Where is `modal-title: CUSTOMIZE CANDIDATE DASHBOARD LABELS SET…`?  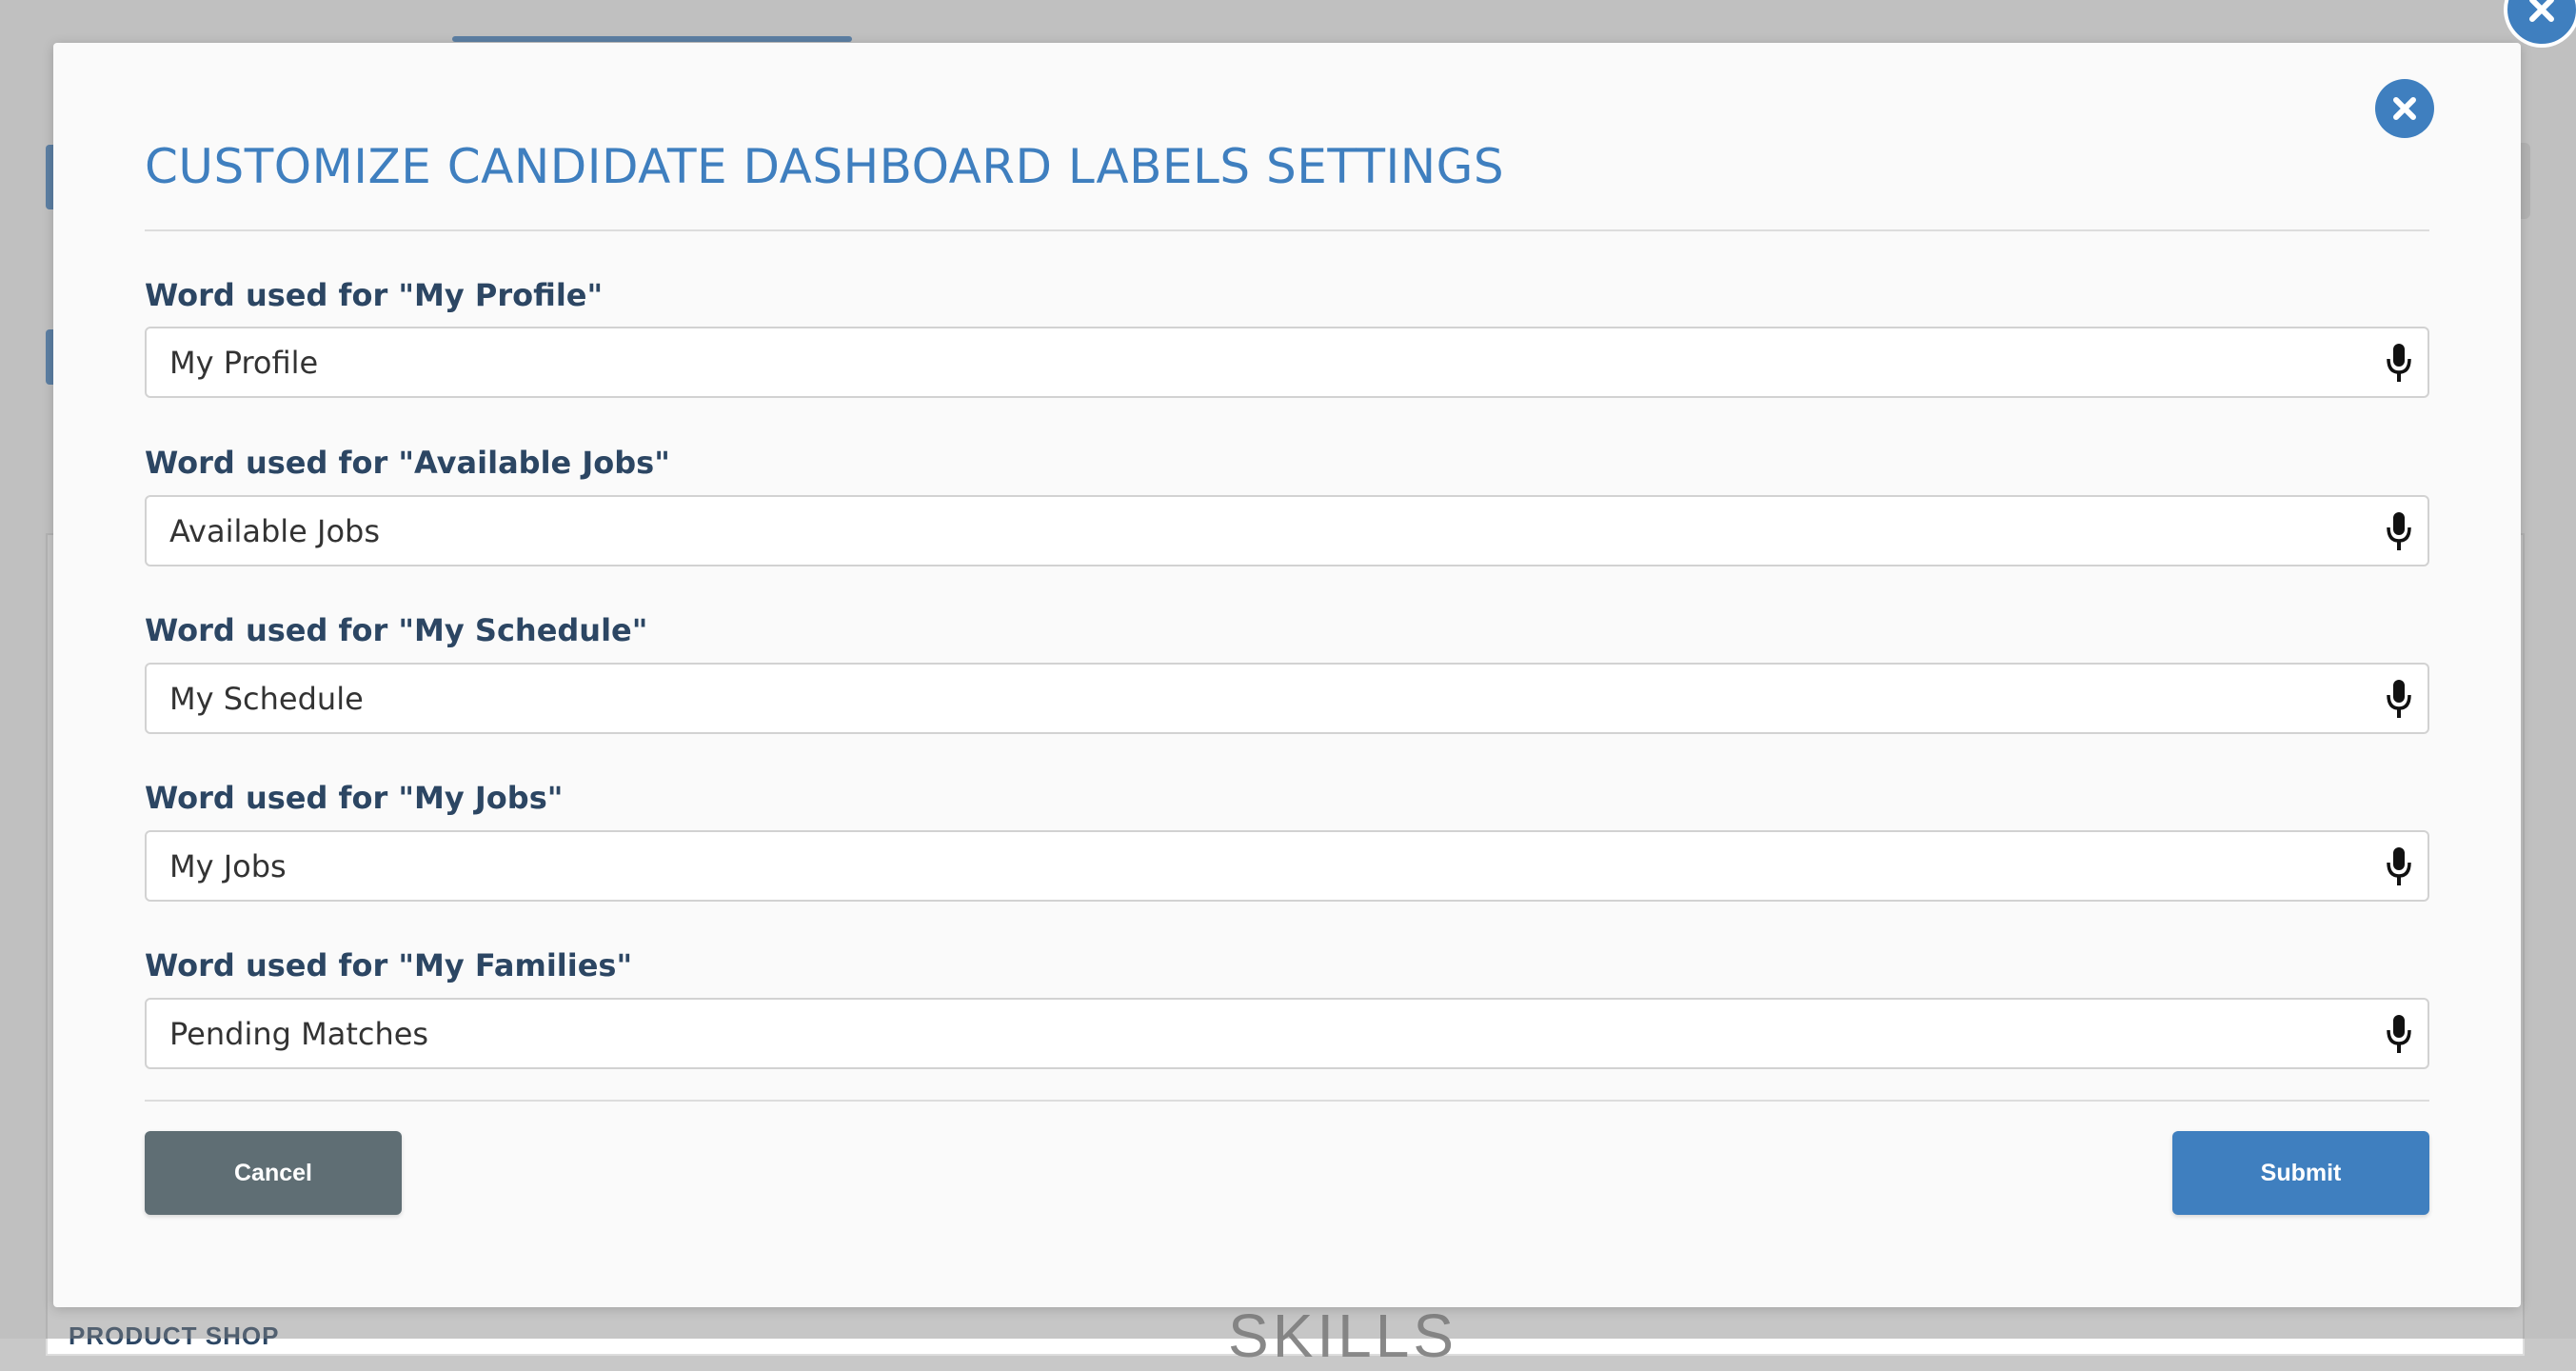
modal-title: CUSTOMIZE CANDIDATE DASHBOARD LABELS SET… is located at coordinates (825, 166).